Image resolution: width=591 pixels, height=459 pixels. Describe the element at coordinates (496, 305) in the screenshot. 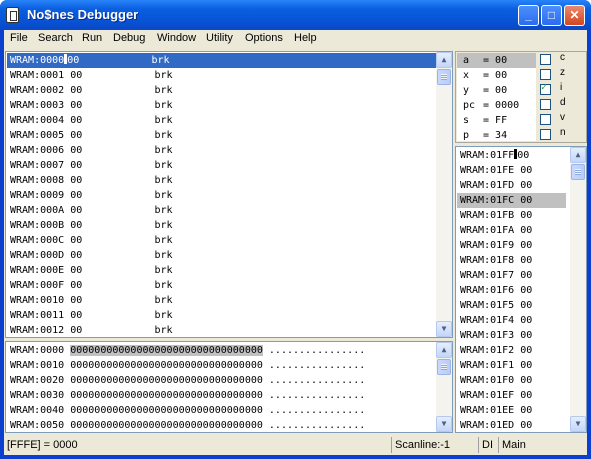

I see `stack-row: WRAM:01F5 00` at that location.